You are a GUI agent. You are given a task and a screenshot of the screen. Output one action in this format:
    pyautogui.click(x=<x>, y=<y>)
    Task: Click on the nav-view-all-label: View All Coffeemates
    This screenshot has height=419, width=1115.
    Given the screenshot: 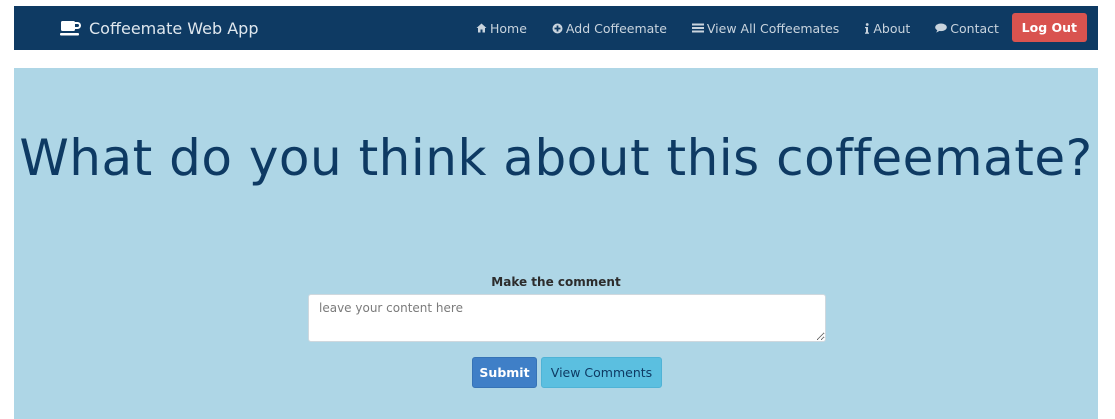 What is the action you would take?
    pyautogui.click(x=773, y=28)
    